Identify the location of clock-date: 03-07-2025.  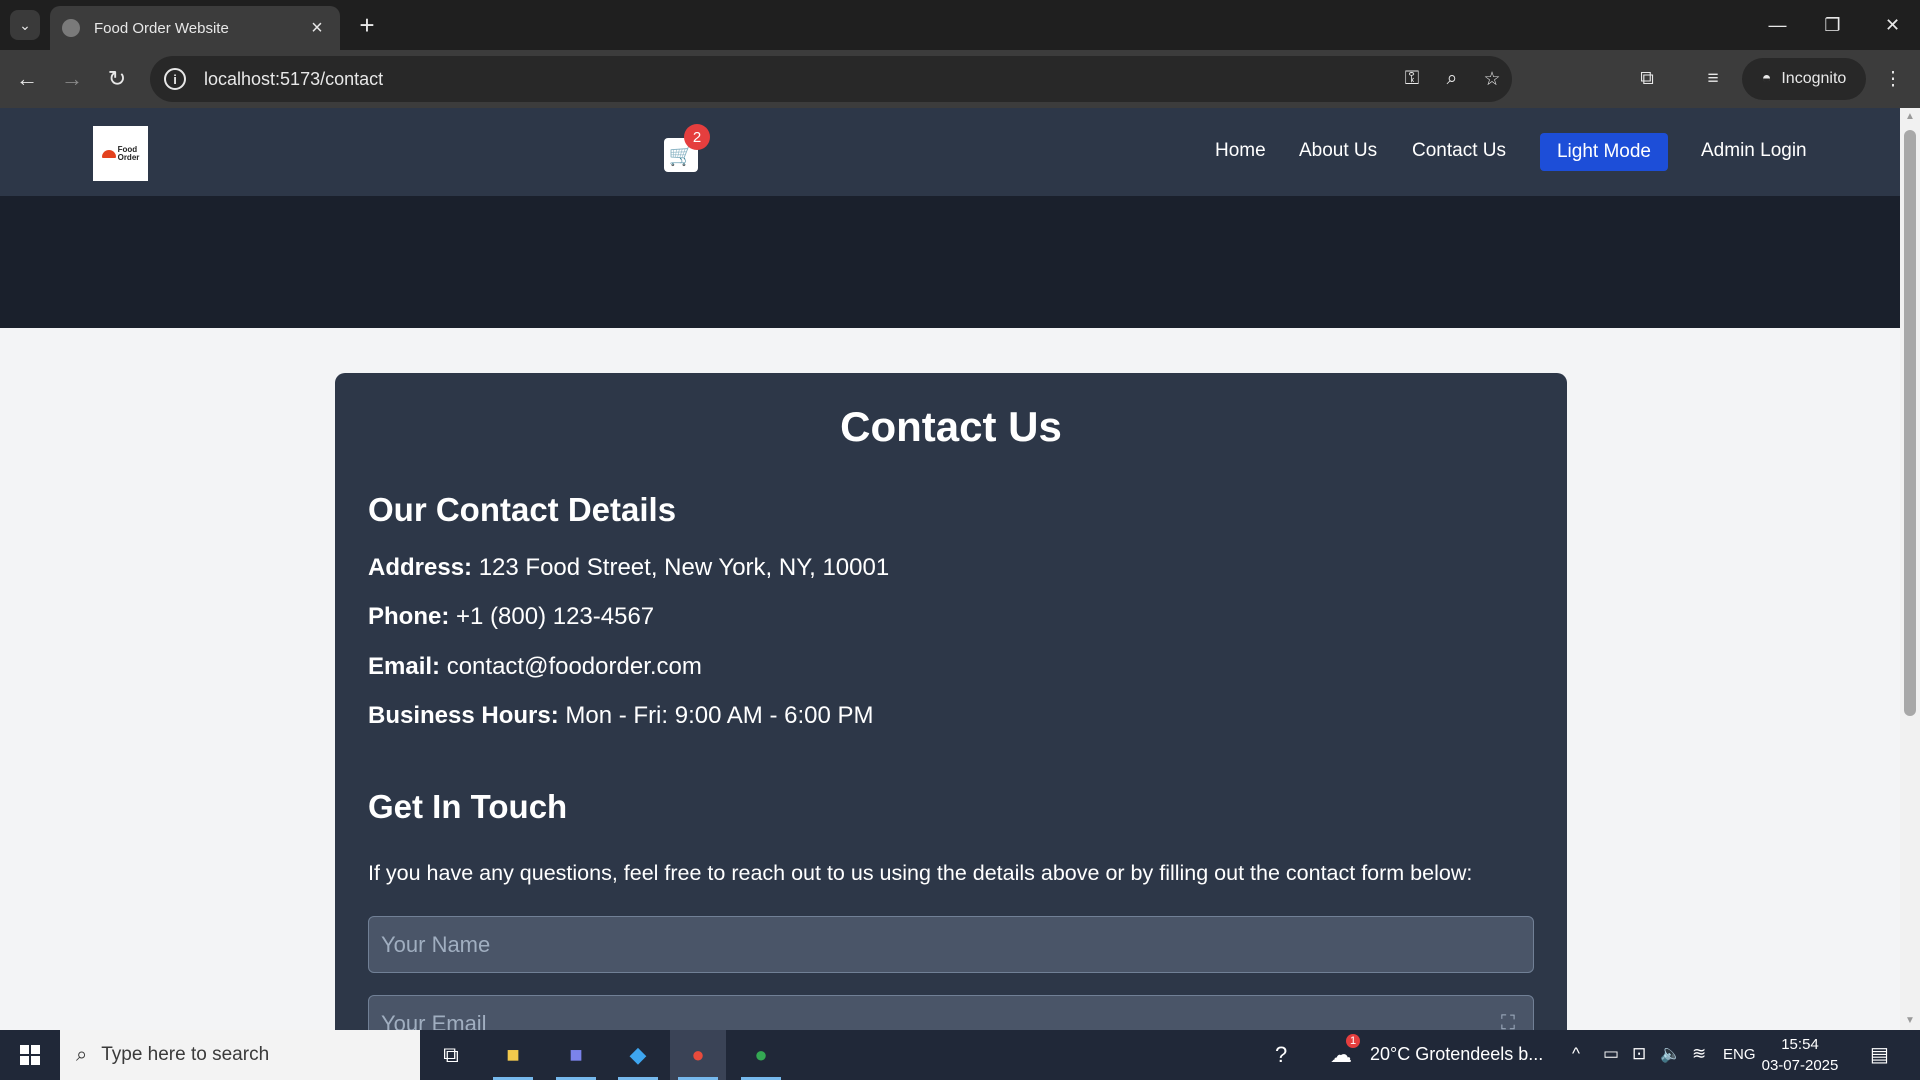
(1800, 1065).